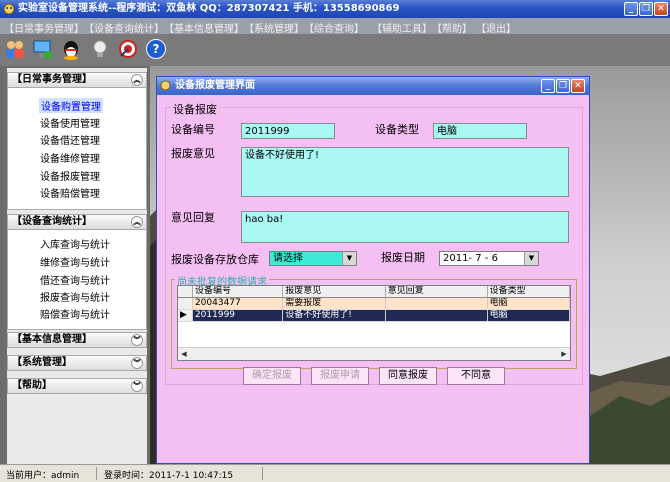 Image resolution: width=670 pixels, height=482 pixels. I want to click on scrap-apply-button: 报废申请, so click(340, 376).